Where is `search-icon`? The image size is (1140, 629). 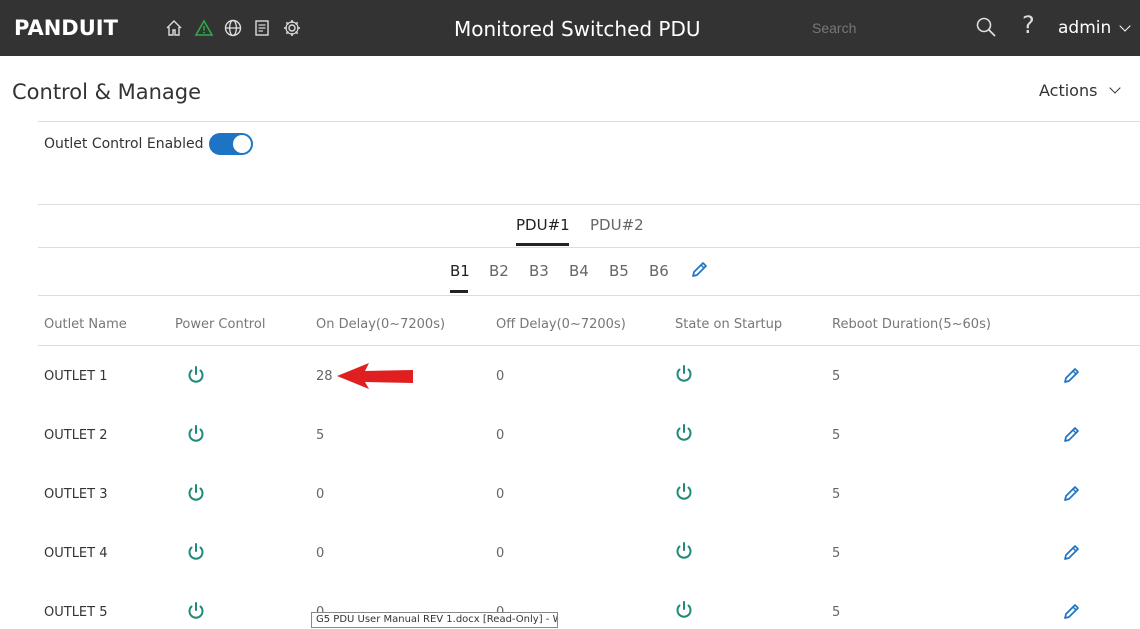
search-icon is located at coordinates (986, 27).